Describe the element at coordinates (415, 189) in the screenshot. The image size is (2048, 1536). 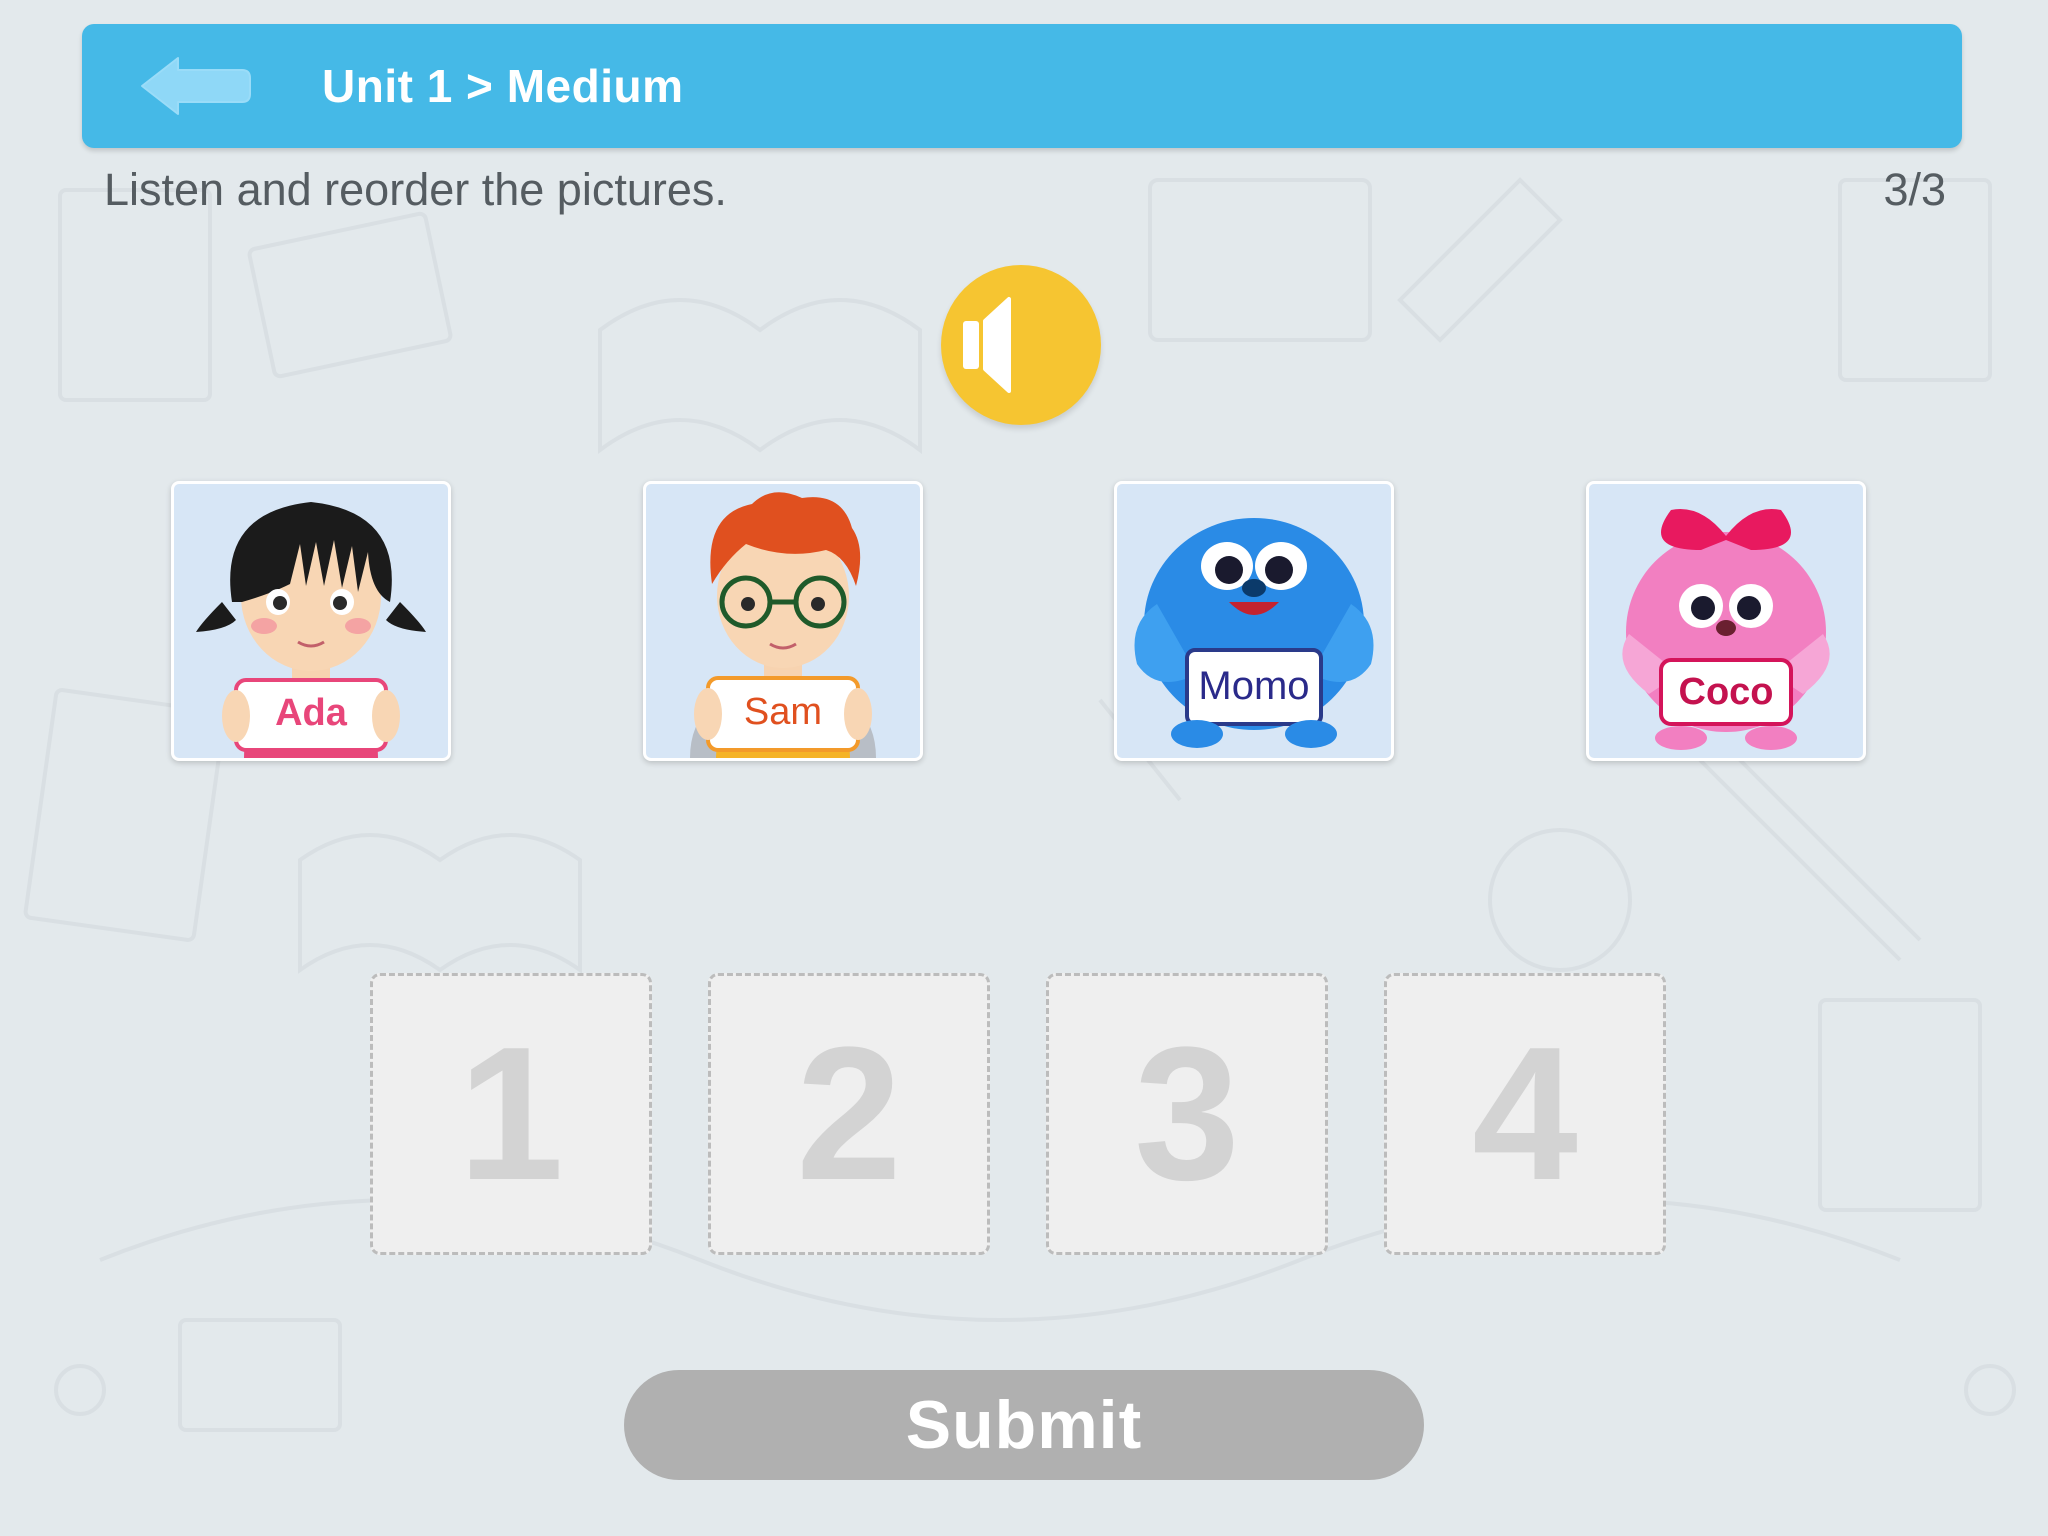
I see `instruction-text: Listen and reorder the pictures.` at that location.